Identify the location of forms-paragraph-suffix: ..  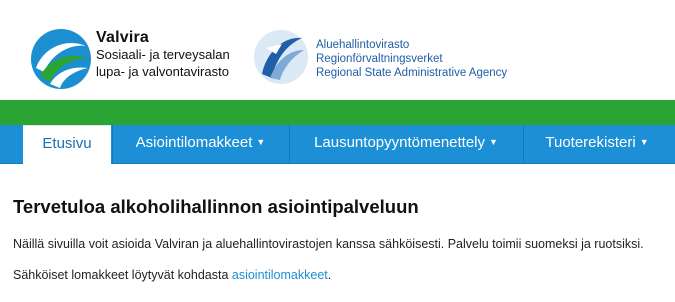
(329, 275).